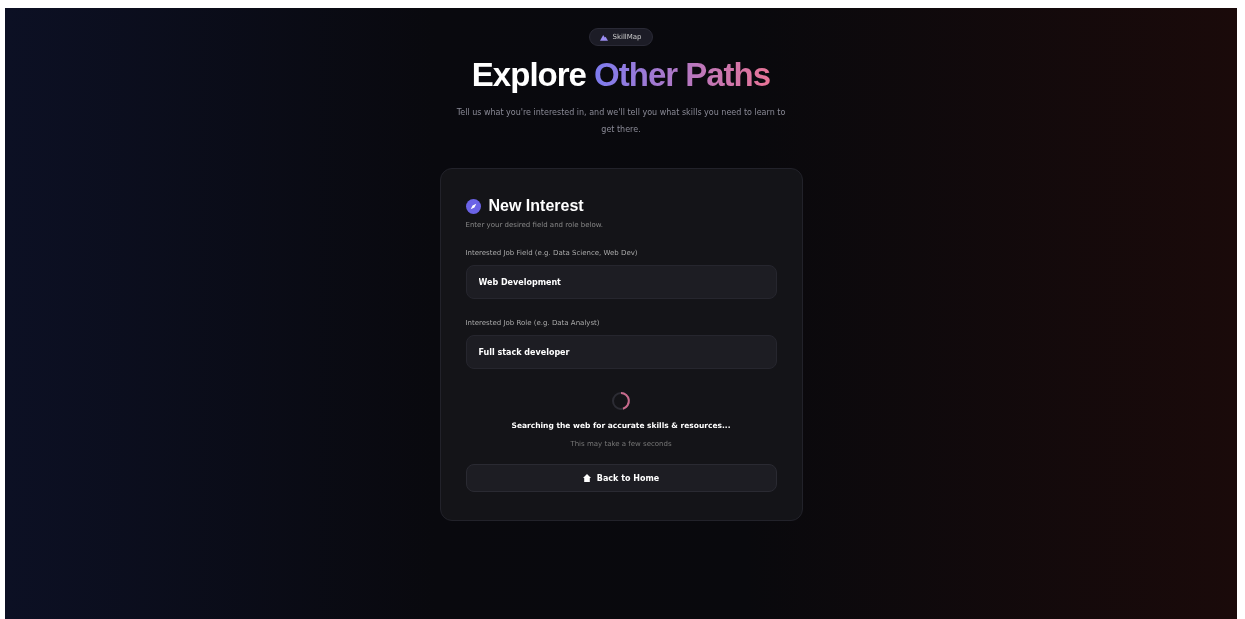 The height and width of the screenshot is (619, 1245). Describe the element at coordinates (586, 478) in the screenshot. I see `home-icon` at that location.